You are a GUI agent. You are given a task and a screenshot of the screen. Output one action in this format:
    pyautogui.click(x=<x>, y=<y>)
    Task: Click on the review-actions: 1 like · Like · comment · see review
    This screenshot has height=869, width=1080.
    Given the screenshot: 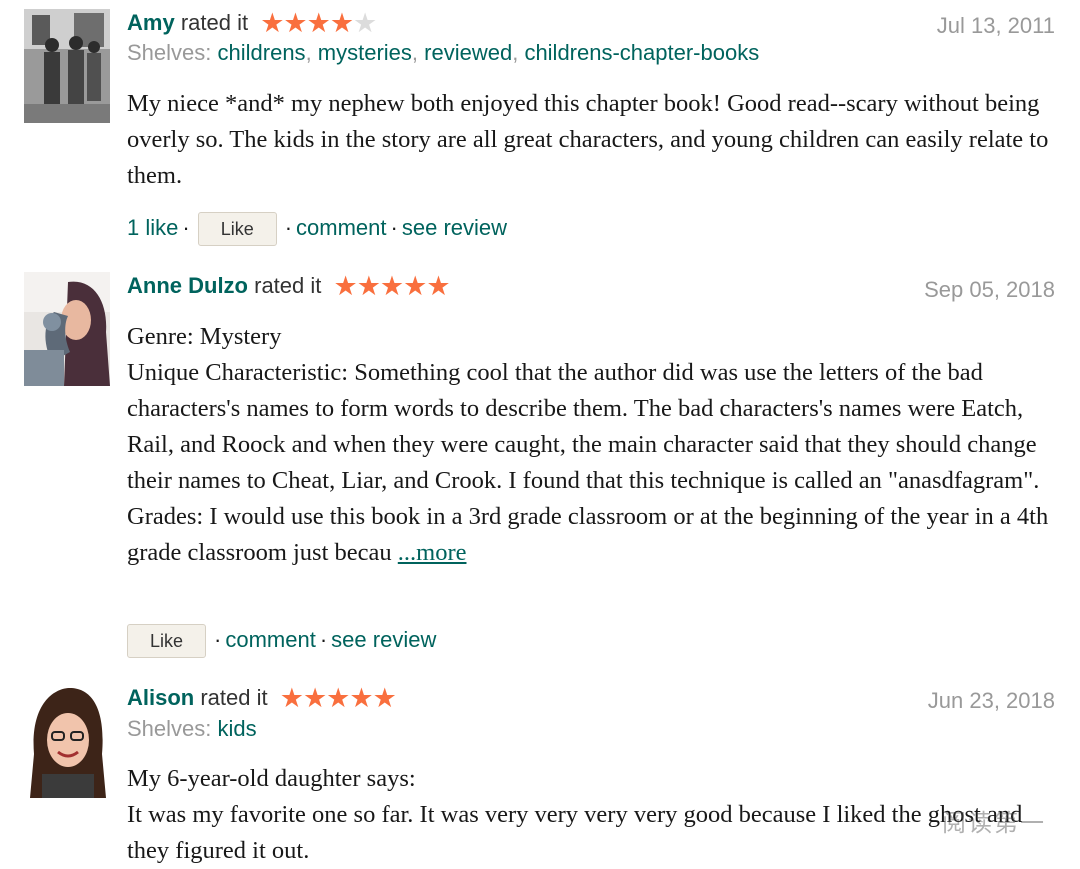 What is the action you would take?
    pyautogui.click(x=317, y=229)
    